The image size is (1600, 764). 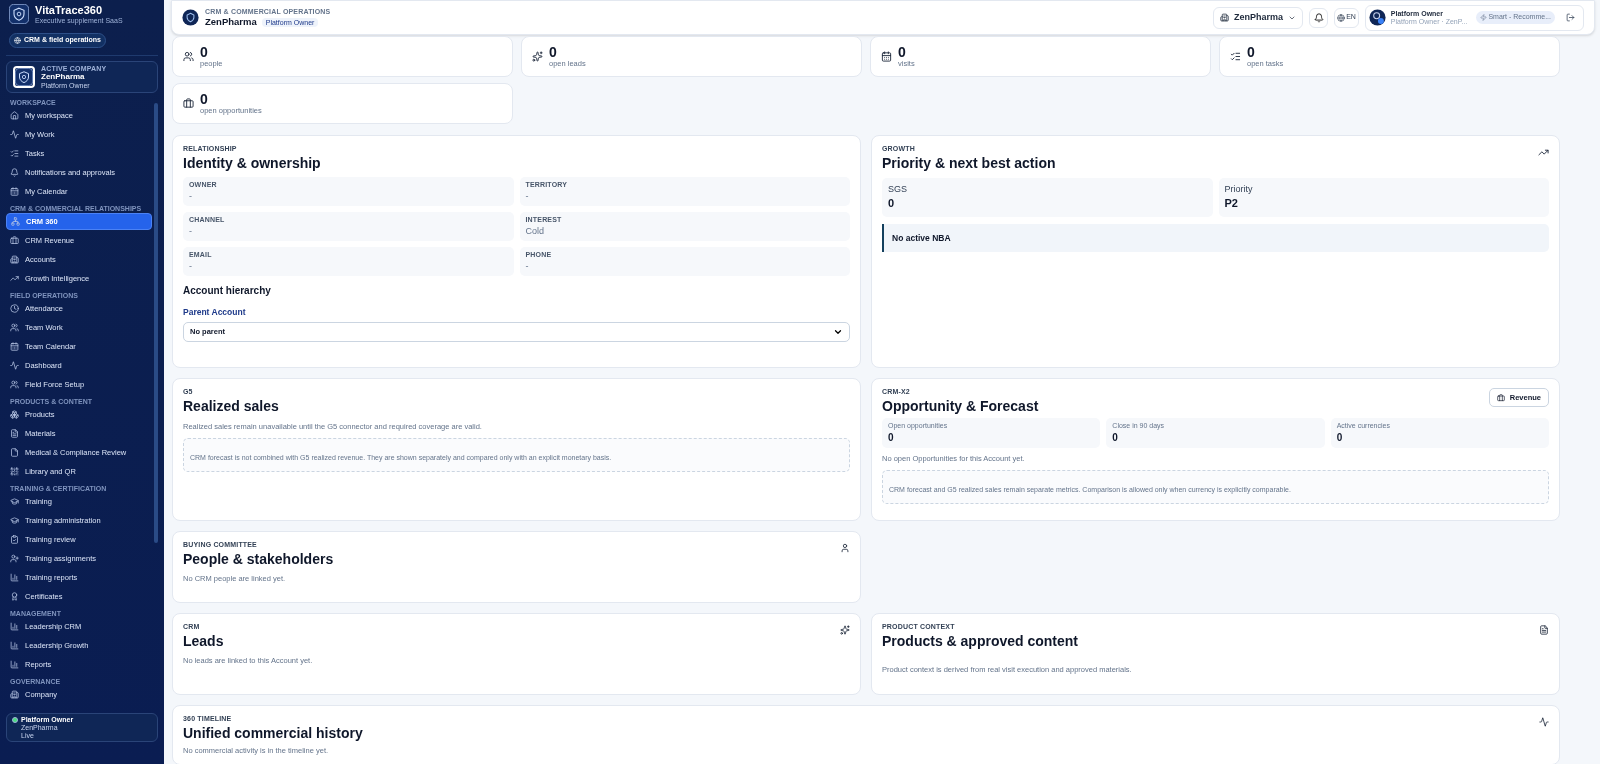 What do you see at coordinates (156, 323) in the screenshot?
I see `scrollbar-thumb` at bounding box center [156, 323].